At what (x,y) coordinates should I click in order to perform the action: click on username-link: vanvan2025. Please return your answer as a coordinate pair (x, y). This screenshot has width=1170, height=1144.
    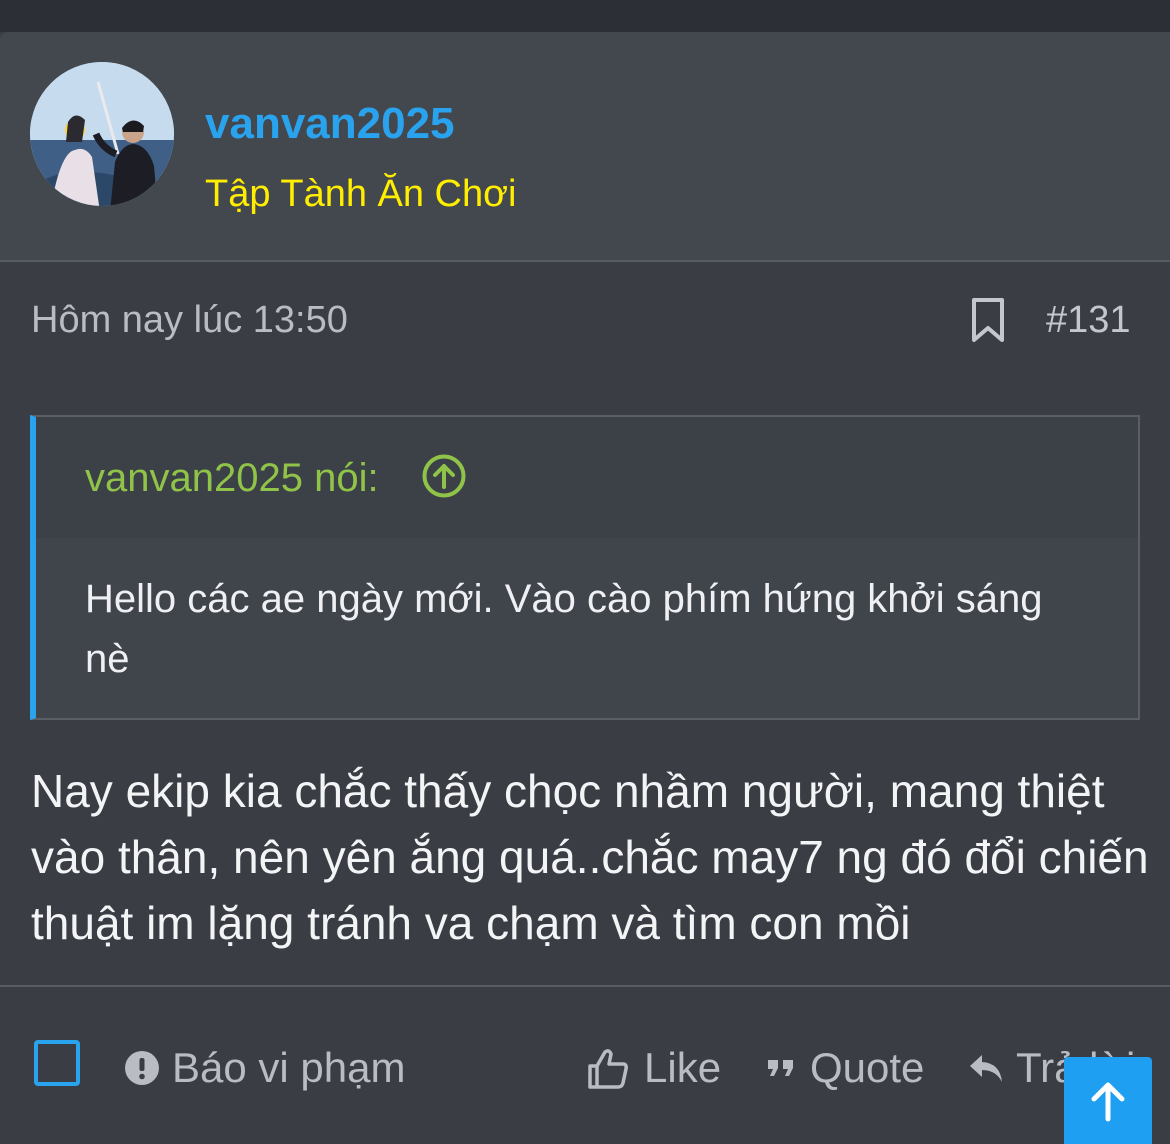
    Looking at the image, I should click on (330, 124).